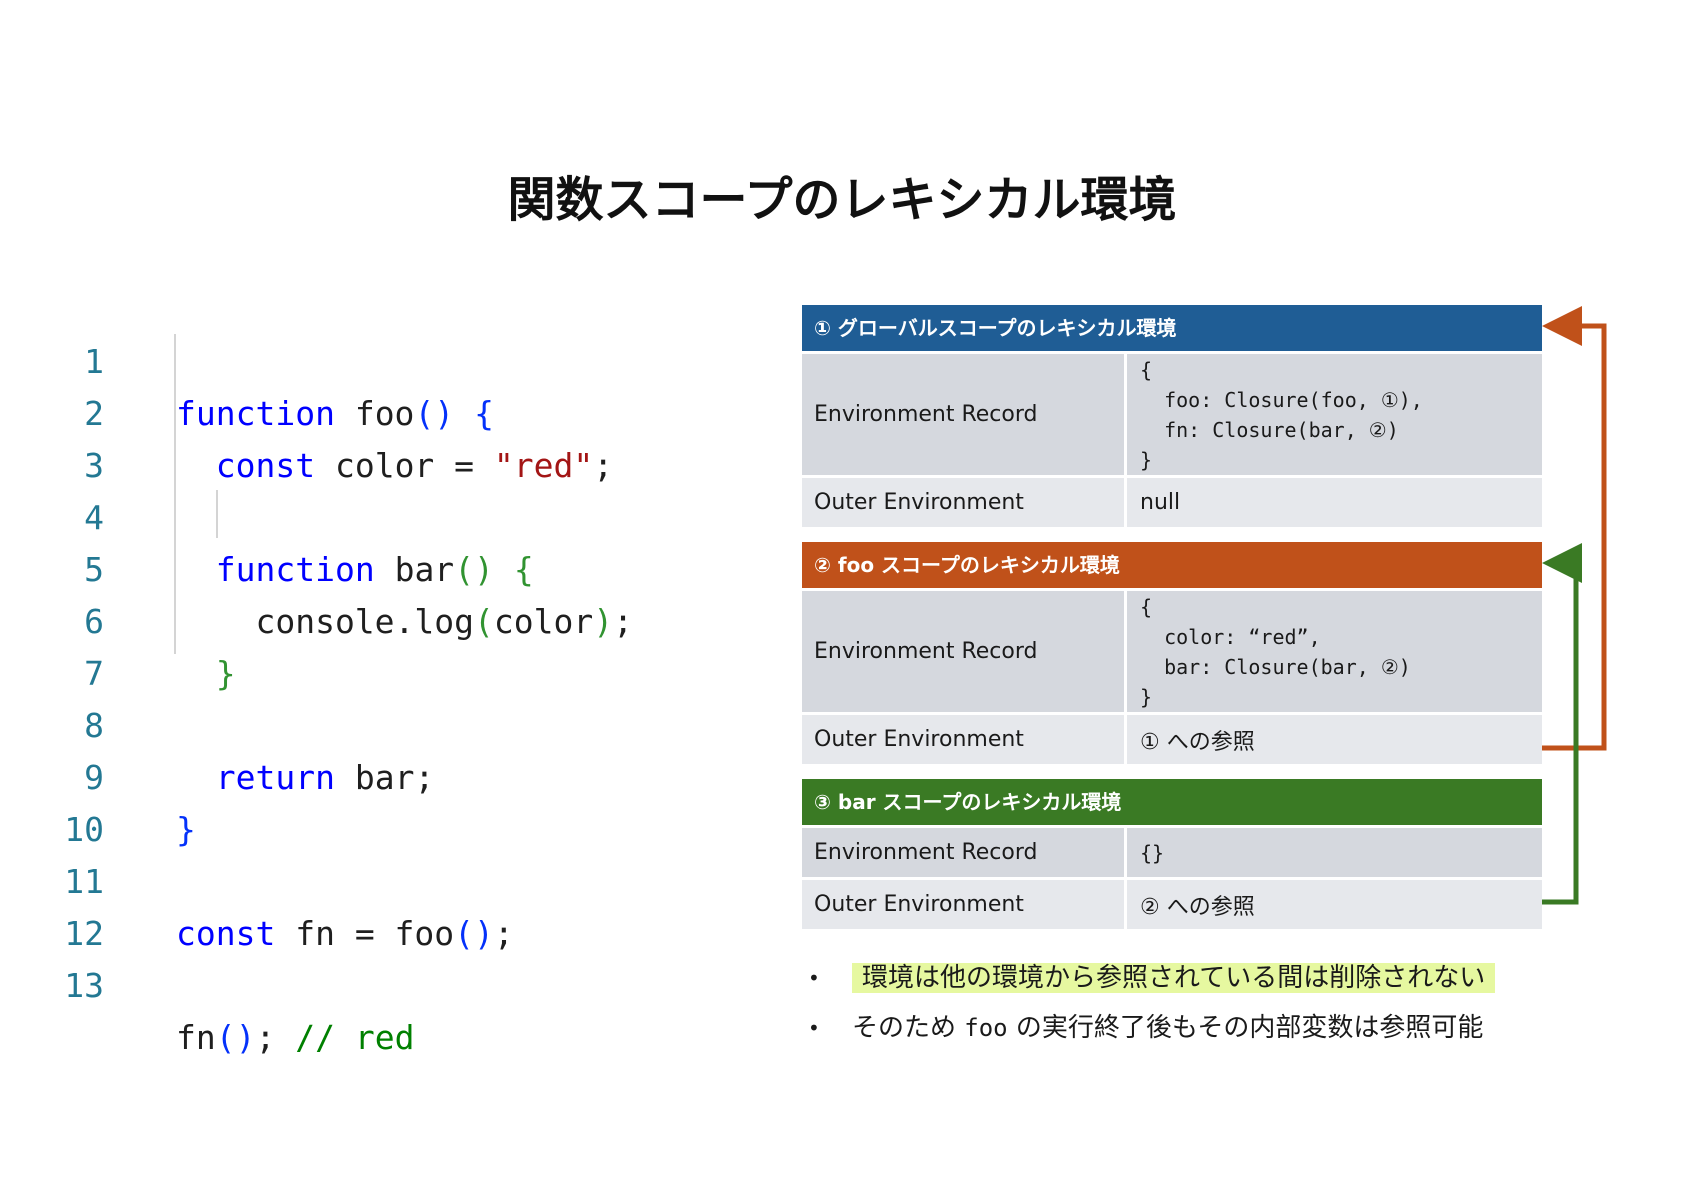 The height and width of the screenshot is (1190, 1684). Describe the element at coordinates (79, 644) in the screenshot. I see `code-line: 7` at that location.